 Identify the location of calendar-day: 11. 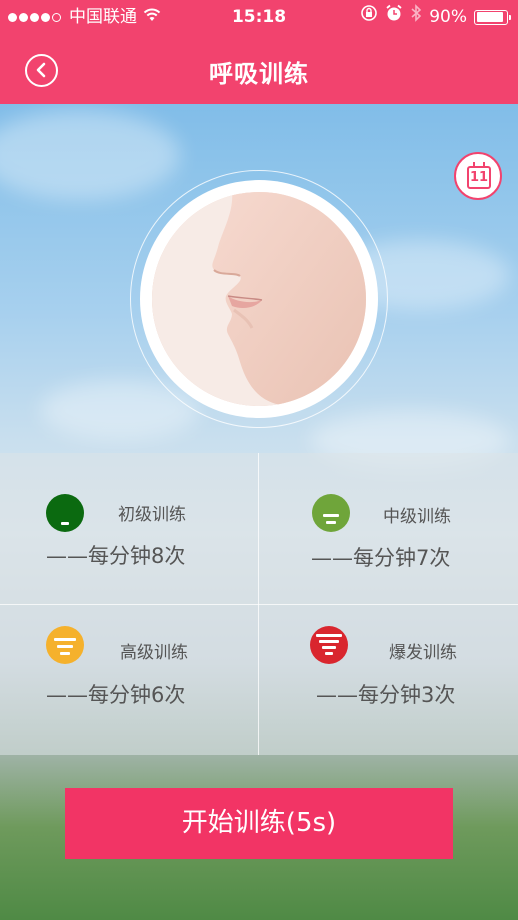
(479, 177).